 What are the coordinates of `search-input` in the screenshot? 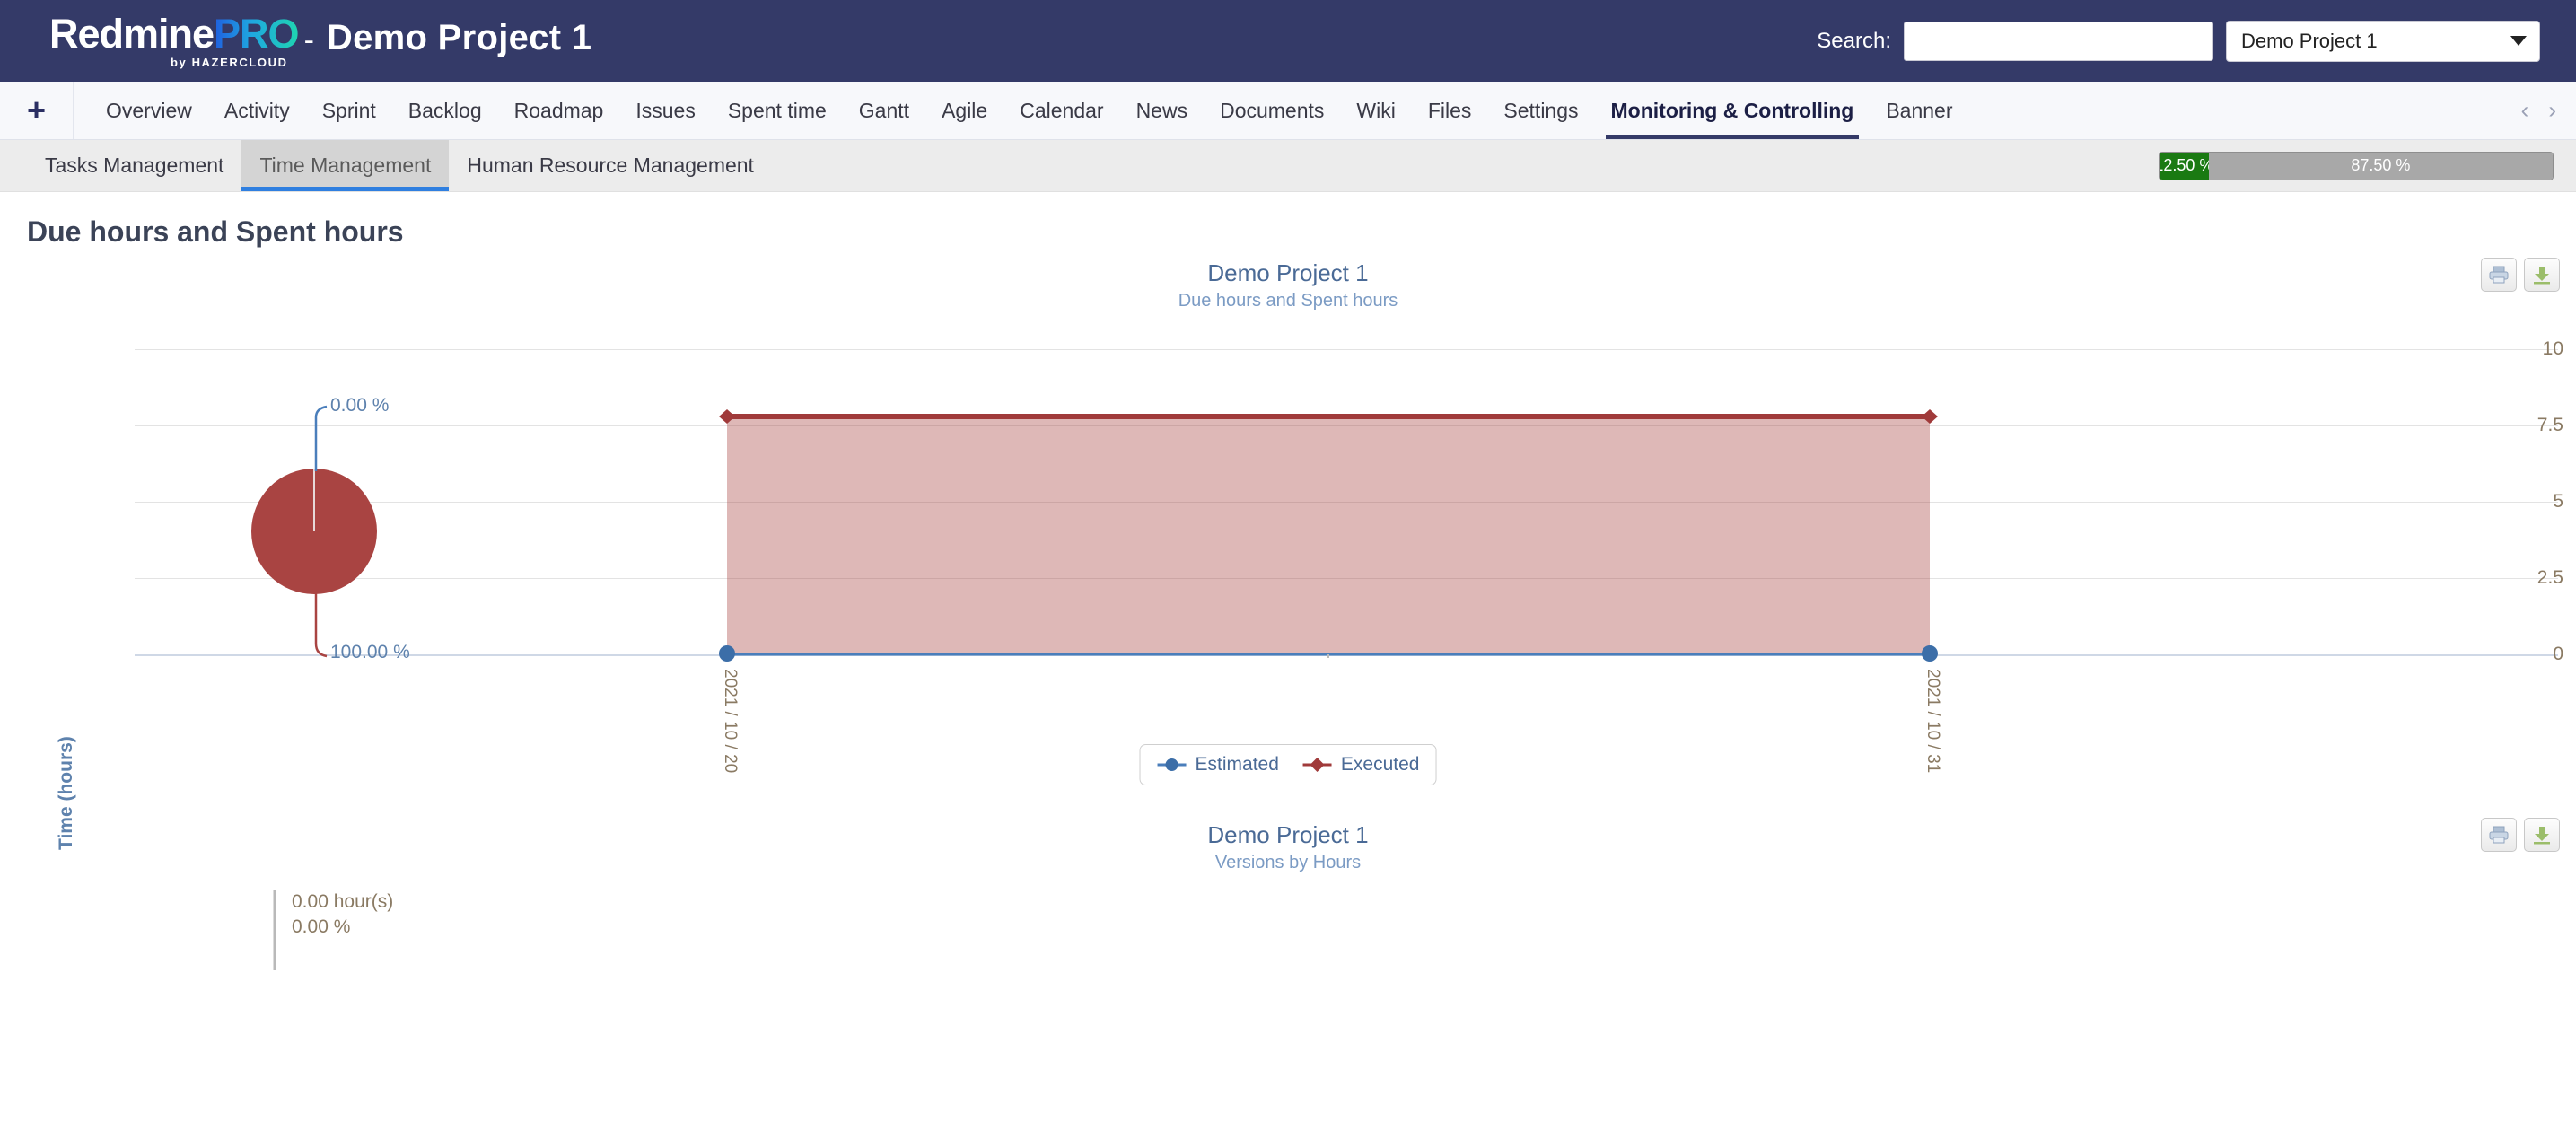 It's located at (2058, 41).